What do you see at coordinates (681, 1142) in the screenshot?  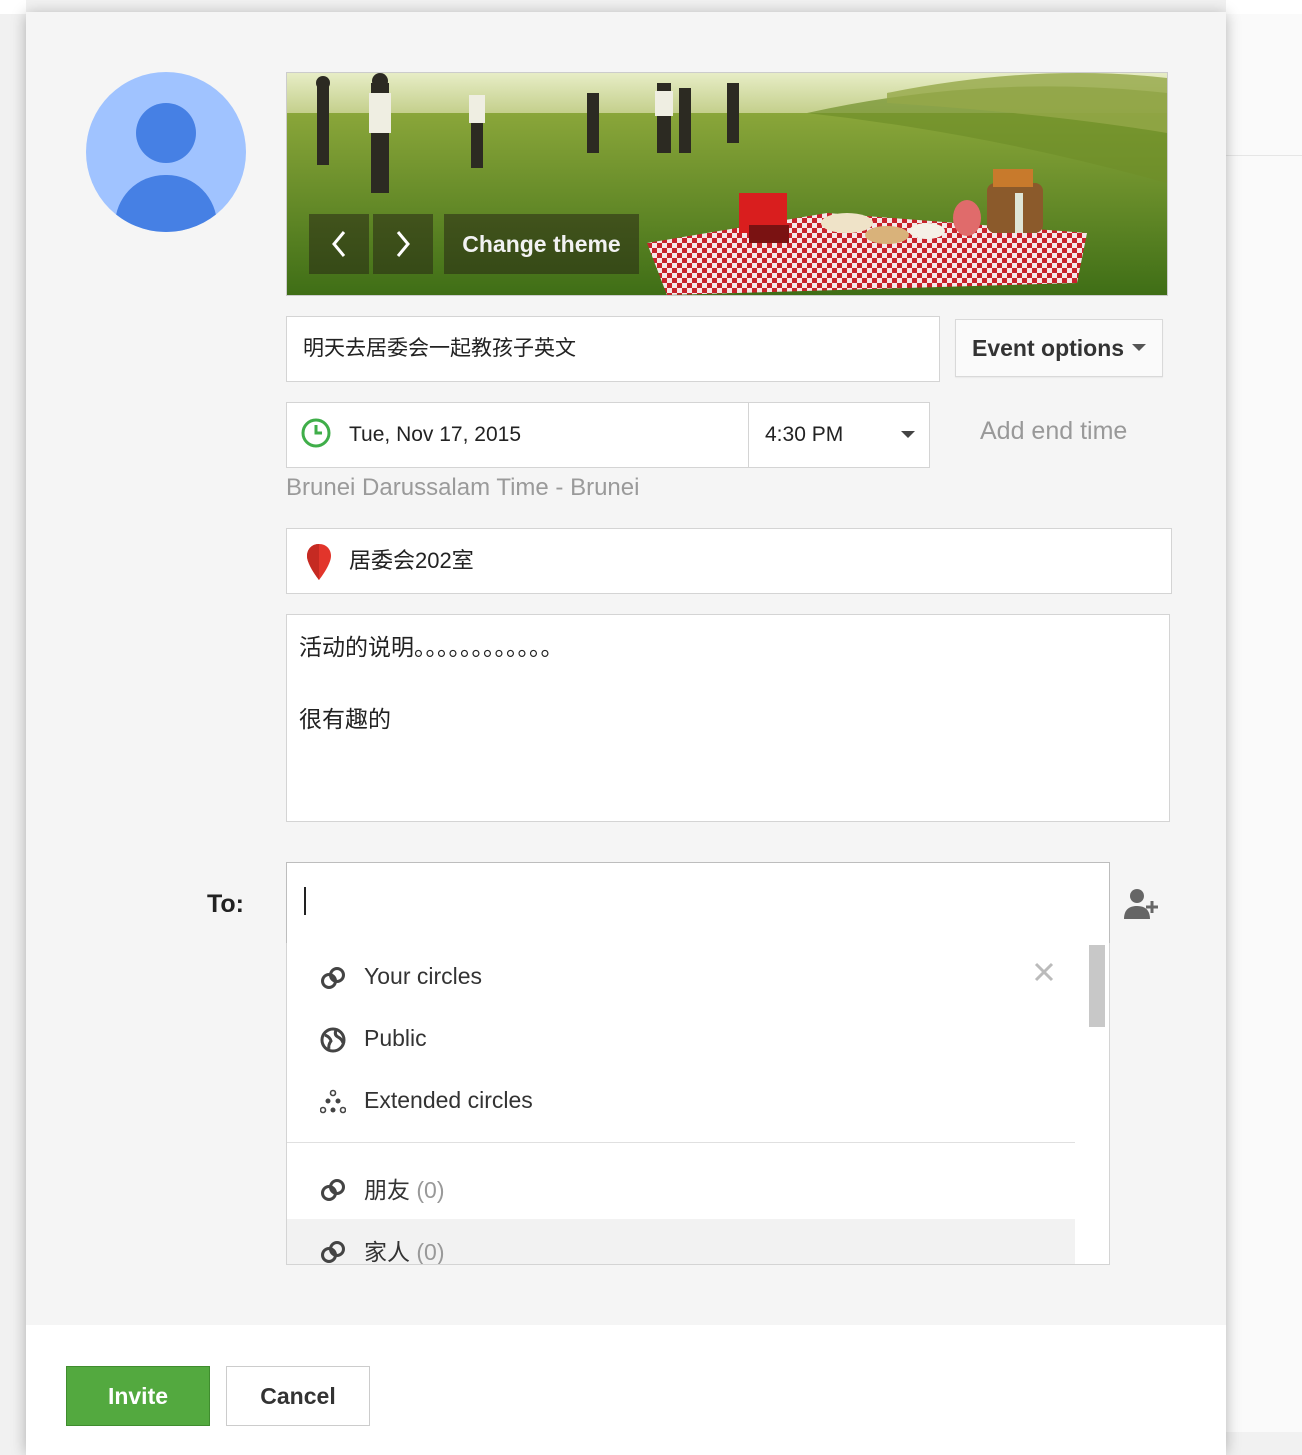 I see `dropdown-divider` at bounding box center [681, 1142].